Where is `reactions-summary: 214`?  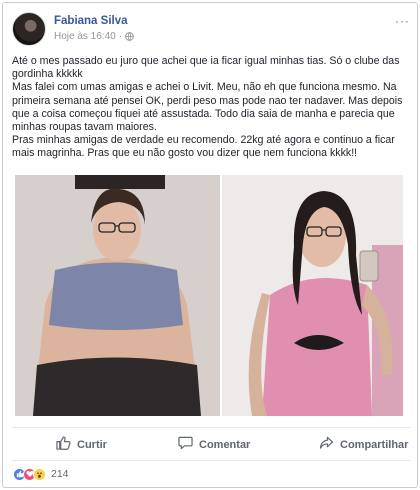 reactions-summary: 214 is located at coordinates (41, 474).